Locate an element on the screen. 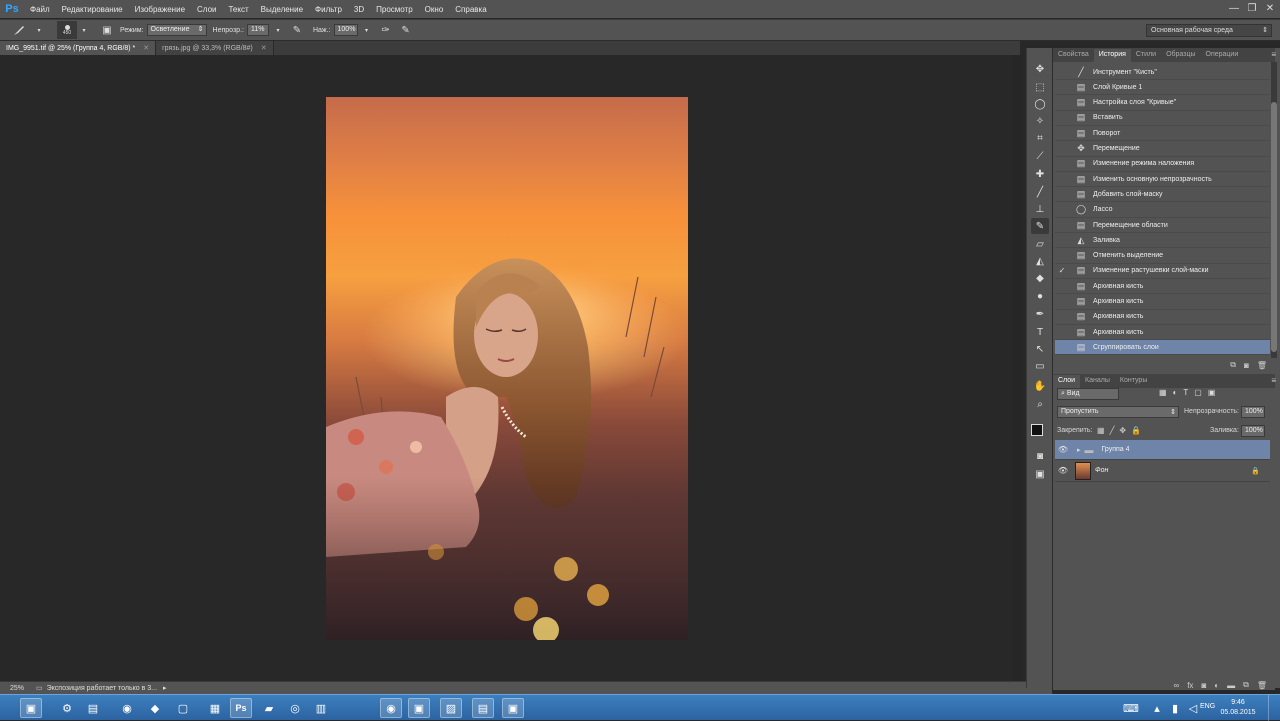 This screenshot has height=721, width=1280. scrollbar-thumb is located at coordinates (1274, 227).